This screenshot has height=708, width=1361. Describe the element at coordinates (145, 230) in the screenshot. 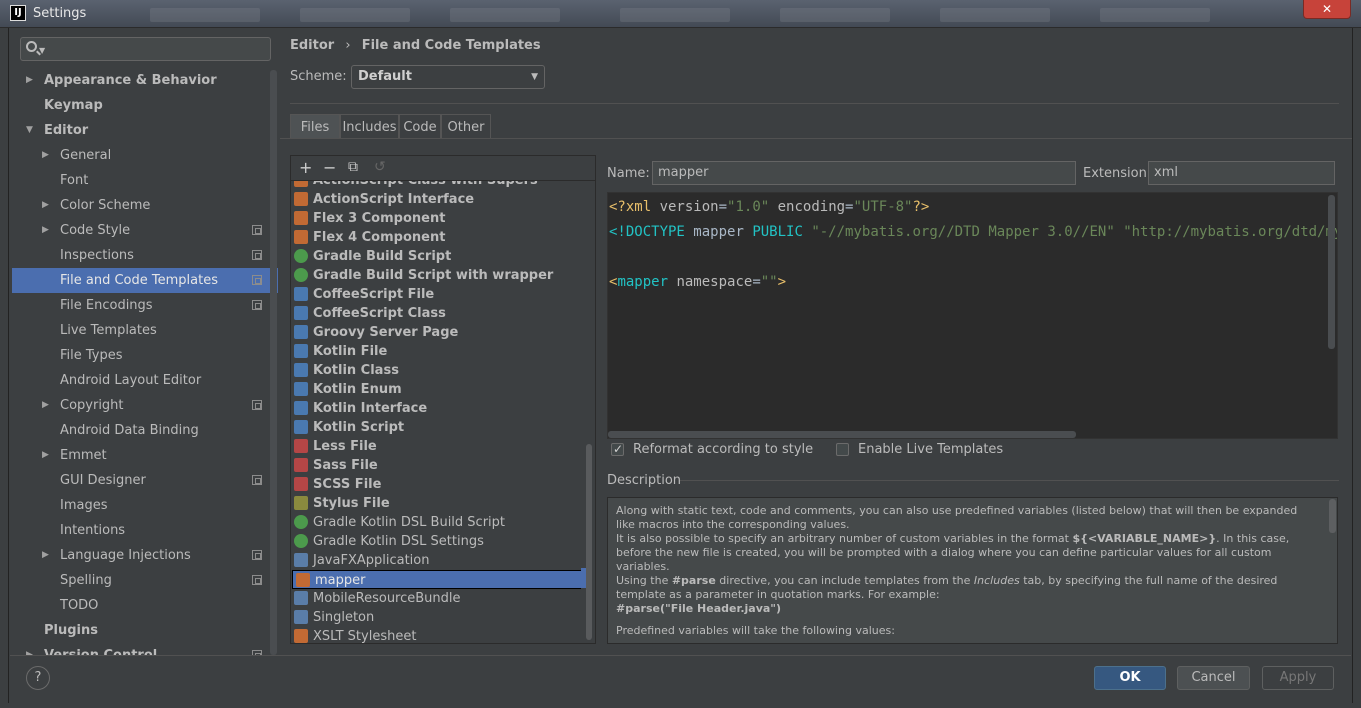

I see `sidebar-item-code-style: ▶ Code Style` at that location.